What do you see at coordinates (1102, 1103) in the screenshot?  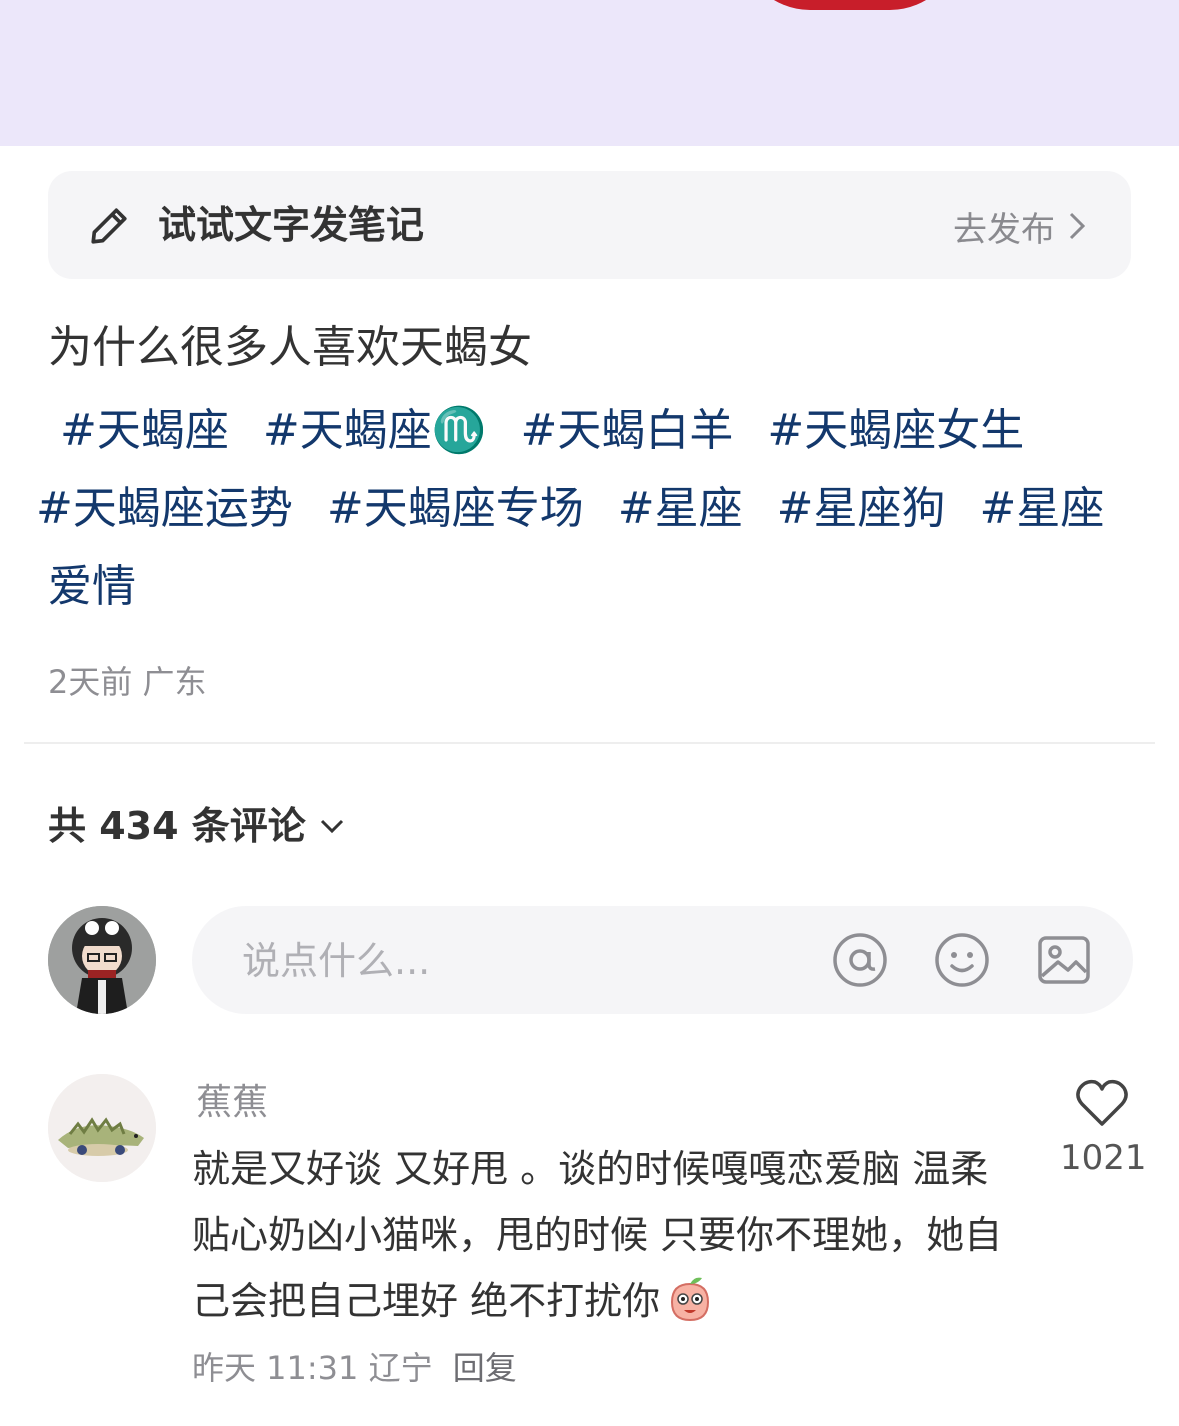 I see `heart-icon` at bounding box center [1102, 1103].